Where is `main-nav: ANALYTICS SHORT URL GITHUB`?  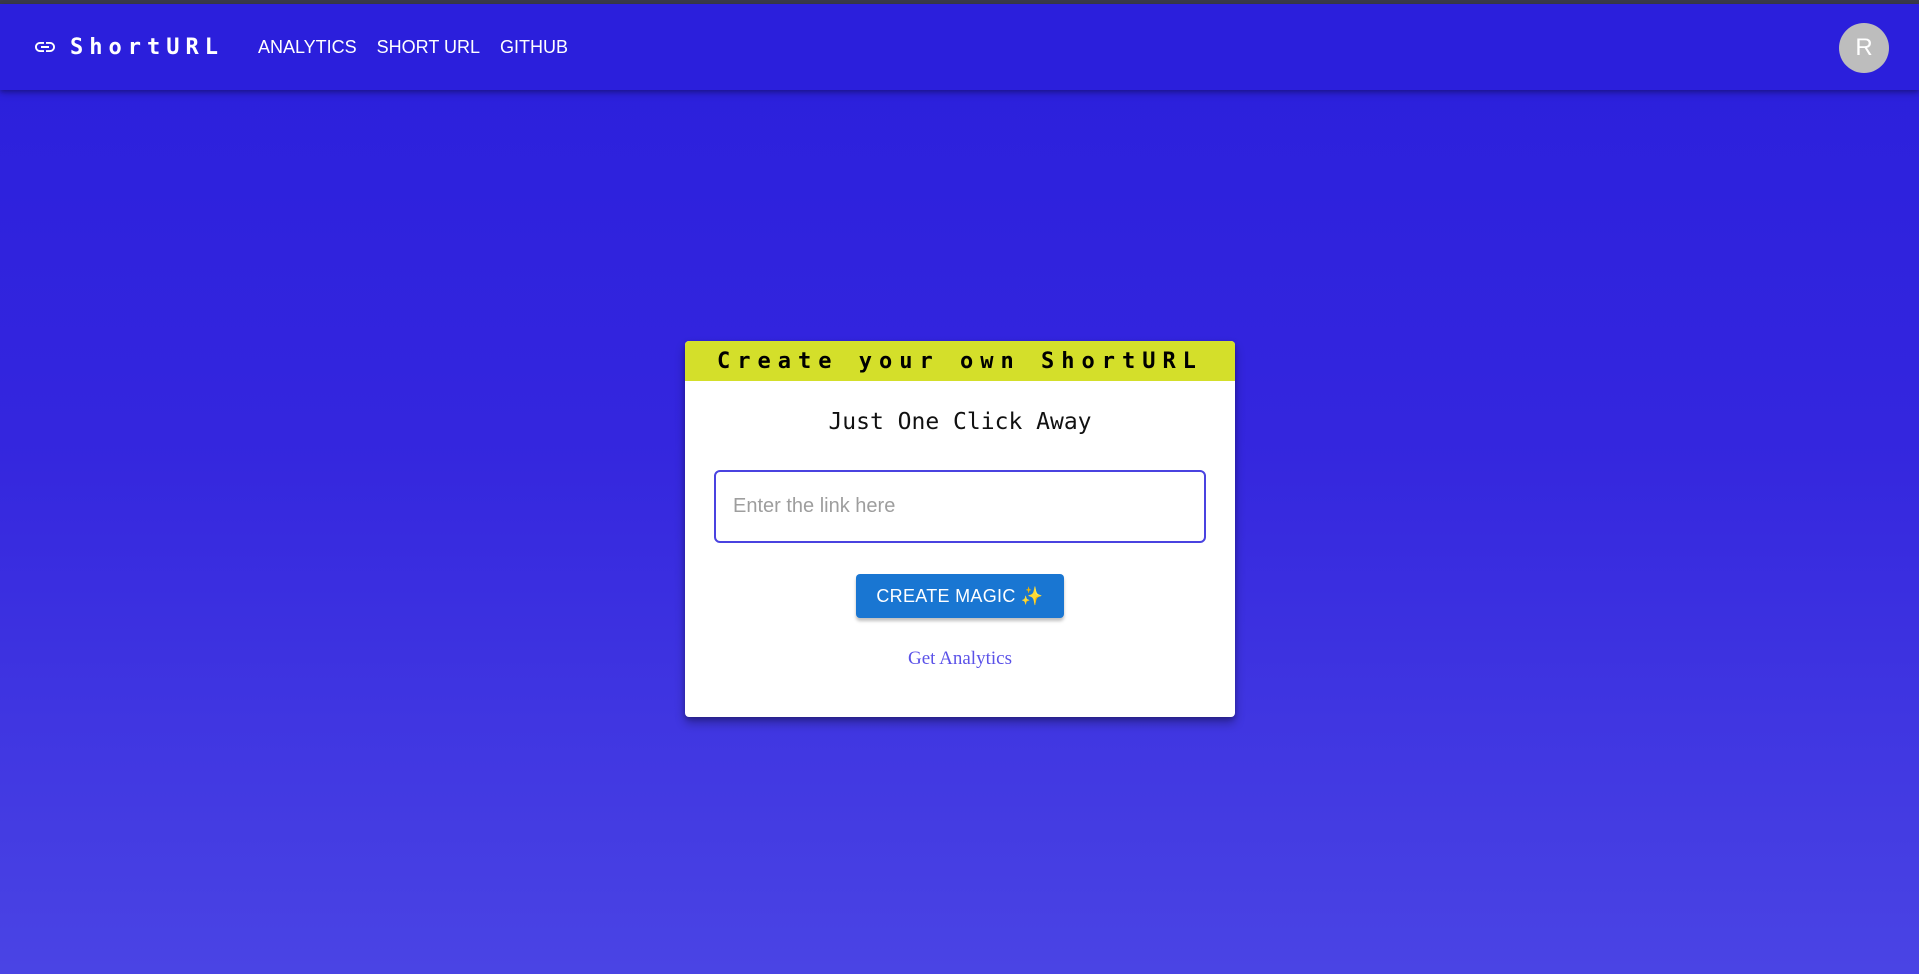 main-nav: ANALYTICS SHORT URL GITHUB is located at coordinates (413, 47).